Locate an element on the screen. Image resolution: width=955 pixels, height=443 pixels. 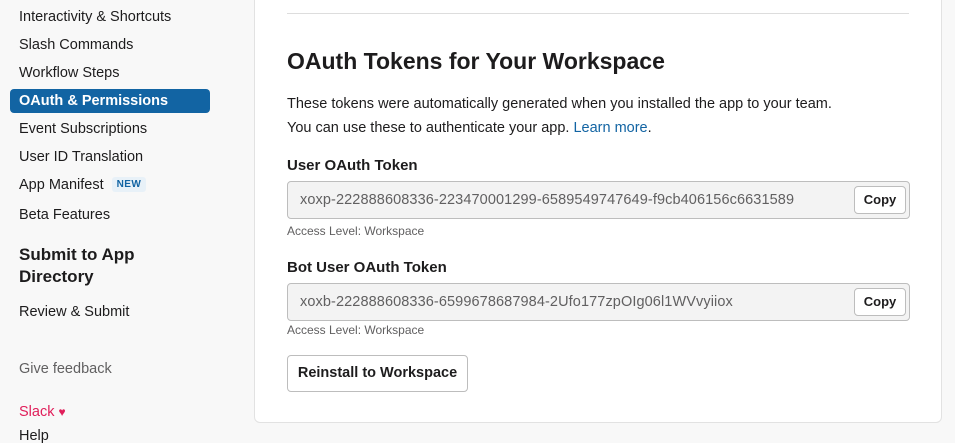
sidebar-item-beta-features: Beta Features is located at coordinates (64, 215).